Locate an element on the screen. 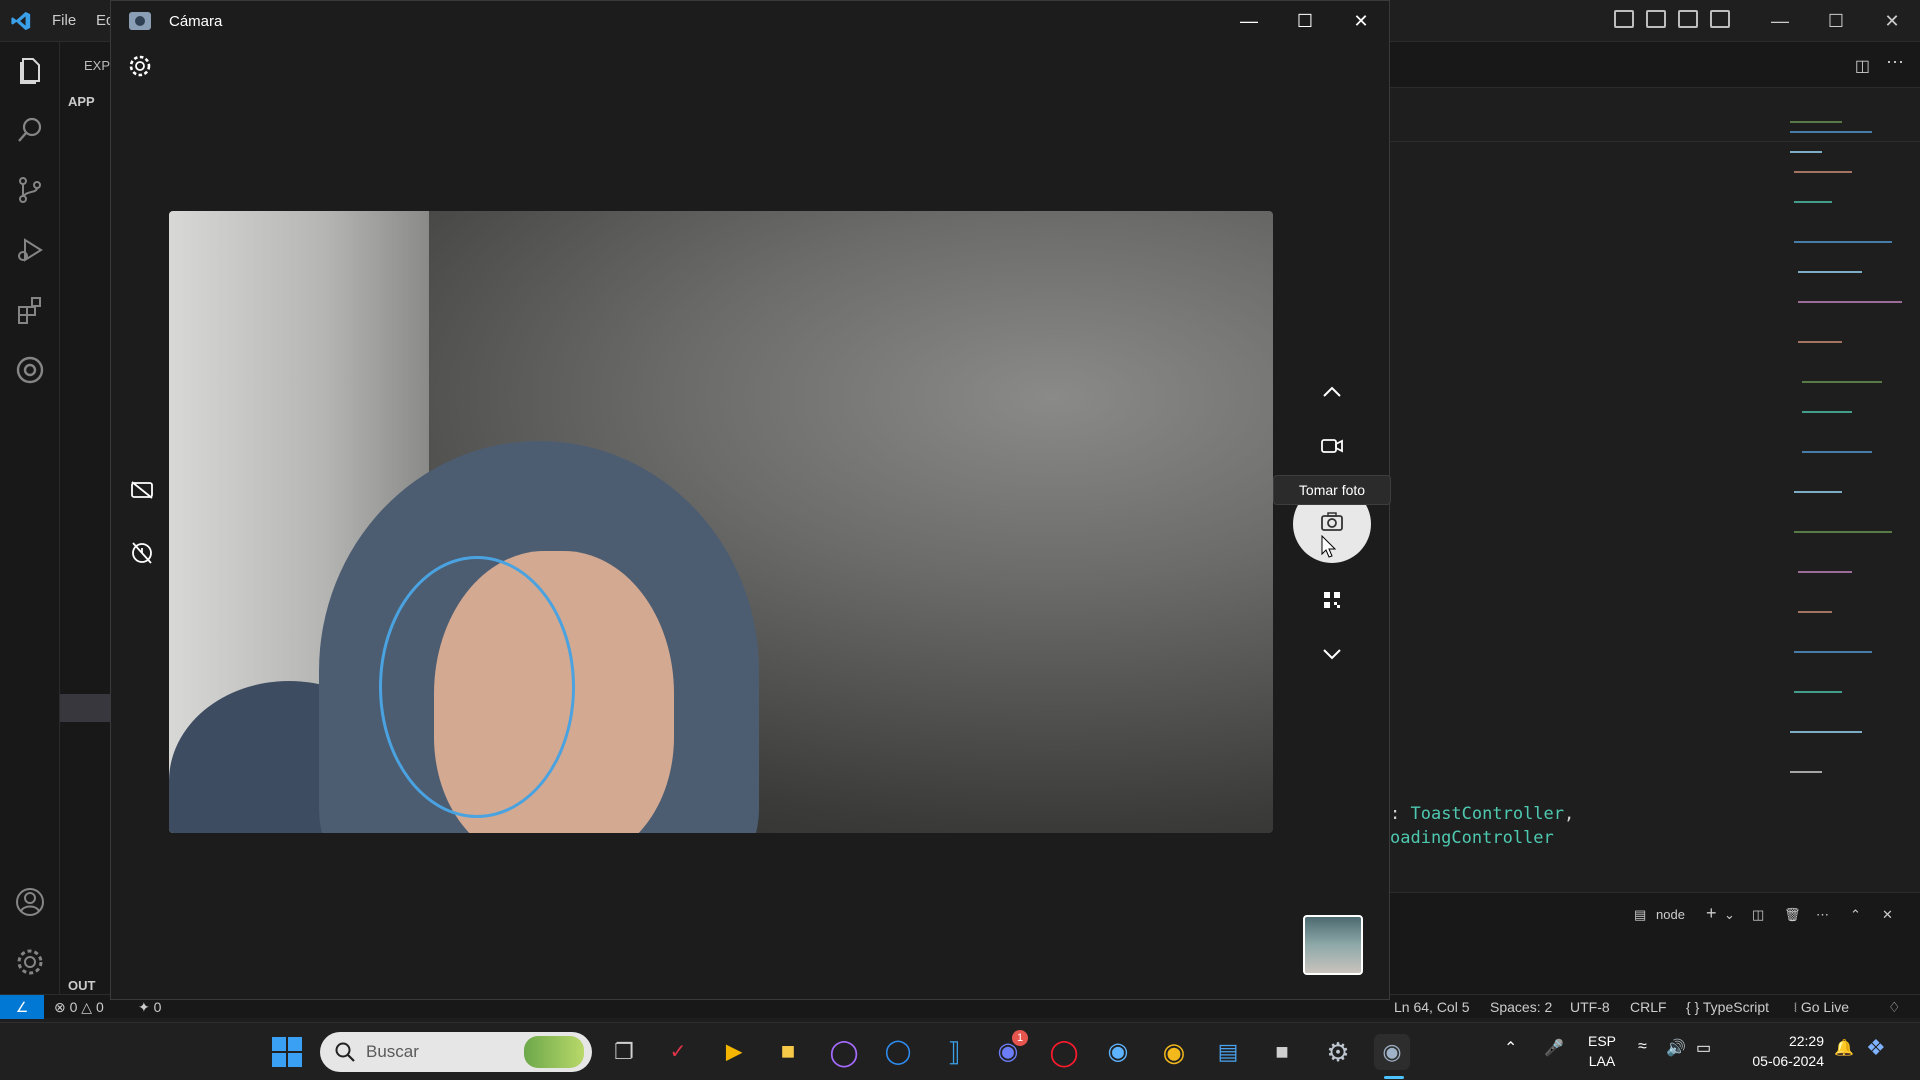  opera-glyph: ◯ is located at coordinates (1064, 1052).